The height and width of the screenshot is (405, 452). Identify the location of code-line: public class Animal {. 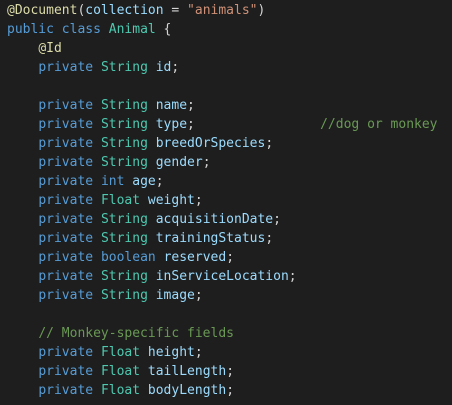
(226, 29).